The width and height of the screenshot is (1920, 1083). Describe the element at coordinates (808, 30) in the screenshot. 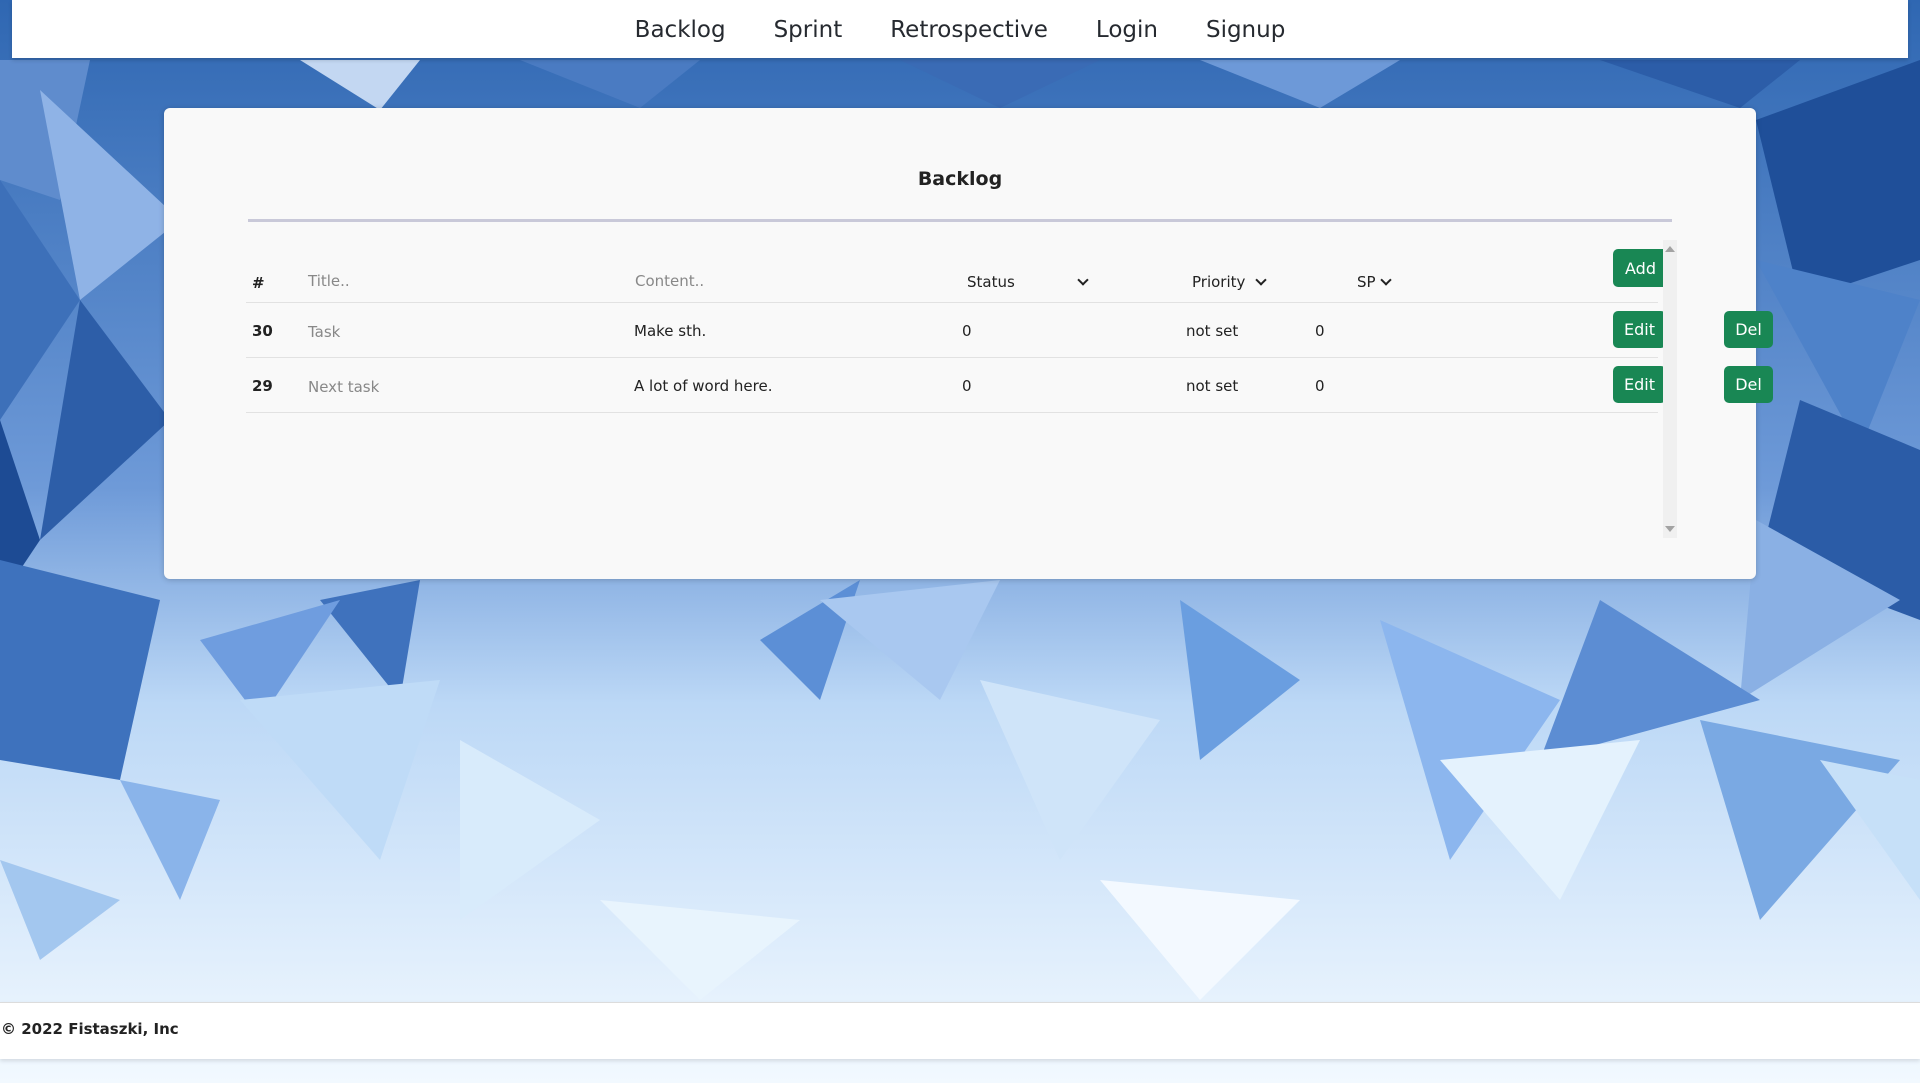

I see `nav-link-sprint: Sprint` at that location.